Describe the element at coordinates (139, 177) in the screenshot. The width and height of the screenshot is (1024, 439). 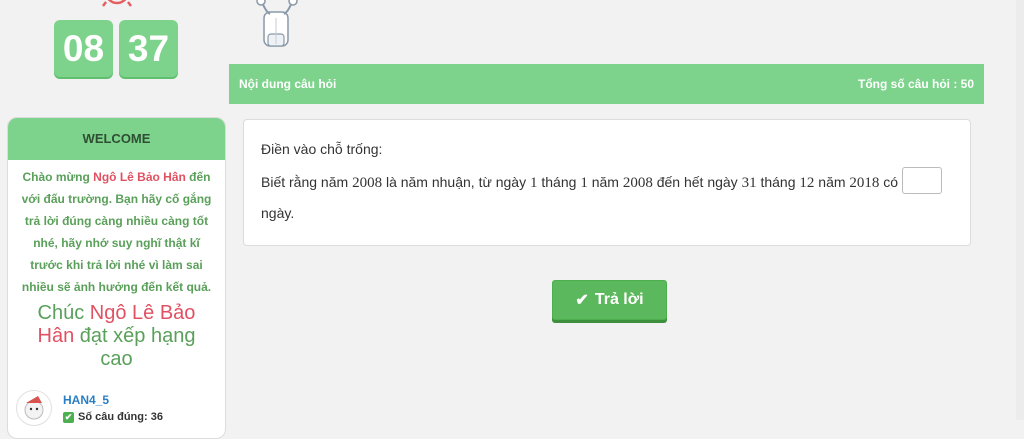
I see `student-name: Ngô Lê Bảo Hân` at that location.